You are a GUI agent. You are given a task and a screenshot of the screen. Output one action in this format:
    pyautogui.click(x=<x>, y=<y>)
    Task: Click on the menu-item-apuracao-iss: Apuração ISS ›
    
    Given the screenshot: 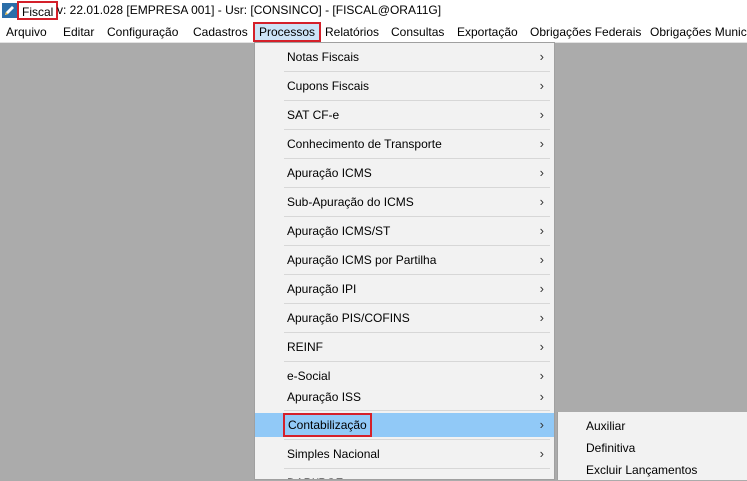 What is the action you would take?
    pyautogui.click(x=404, y=397)
    